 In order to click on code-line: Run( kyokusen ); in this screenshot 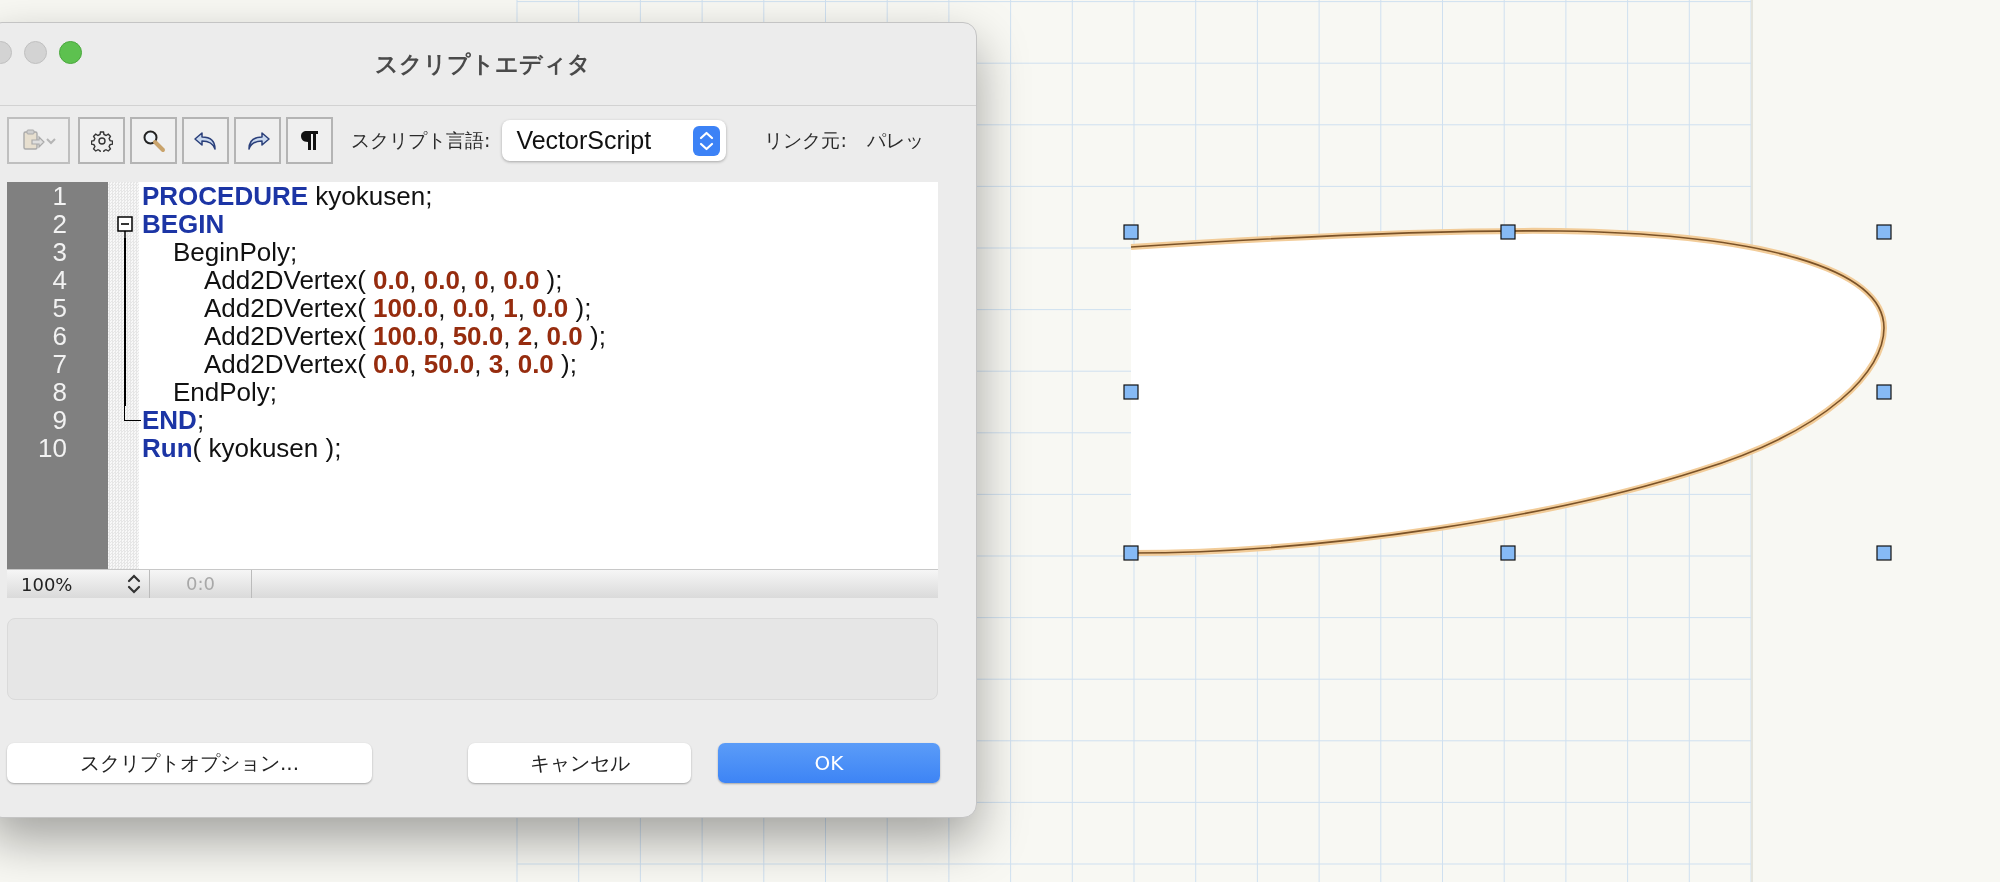, I will do `click(242, 448)`.